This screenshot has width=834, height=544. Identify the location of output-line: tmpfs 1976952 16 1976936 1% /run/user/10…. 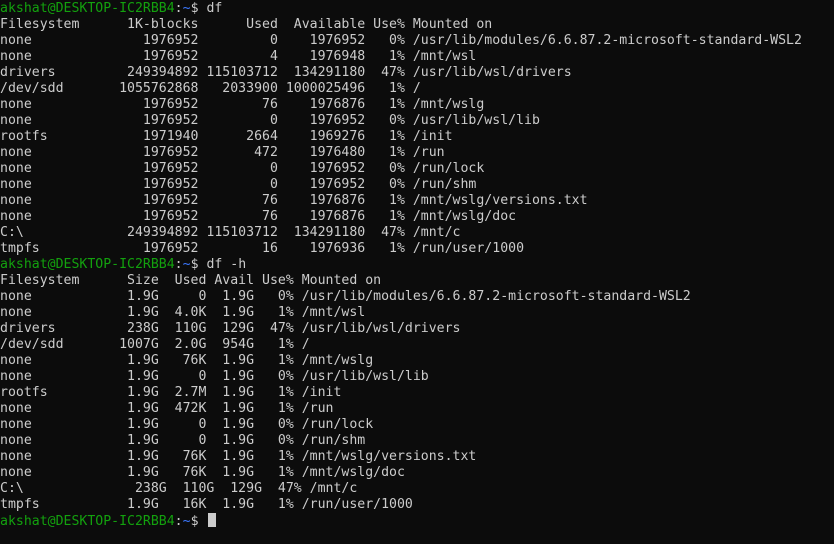
(262, 248).